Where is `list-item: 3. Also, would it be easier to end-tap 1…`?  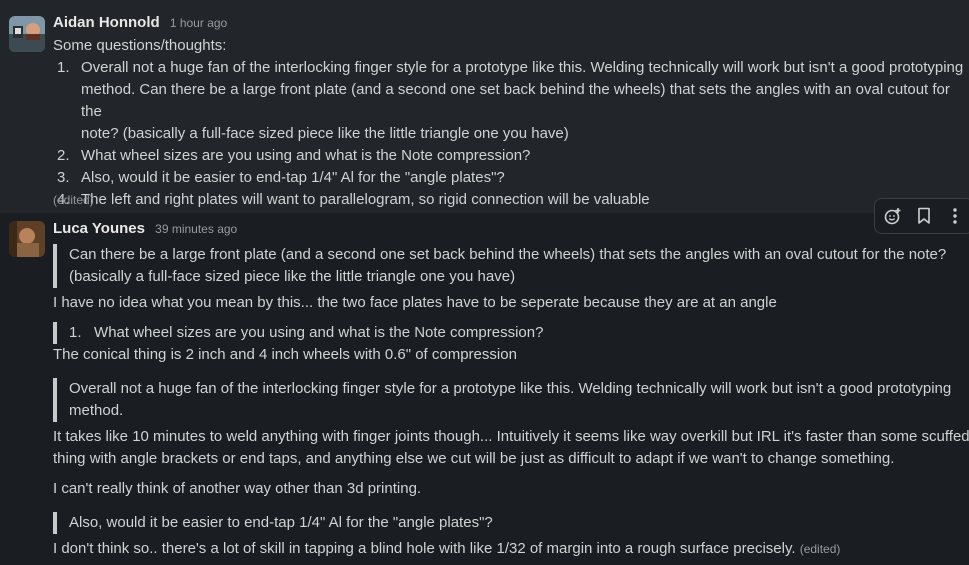
list-item: 3. Also, would it be easier to end-tap 1… is located at coordinates (281, 177).